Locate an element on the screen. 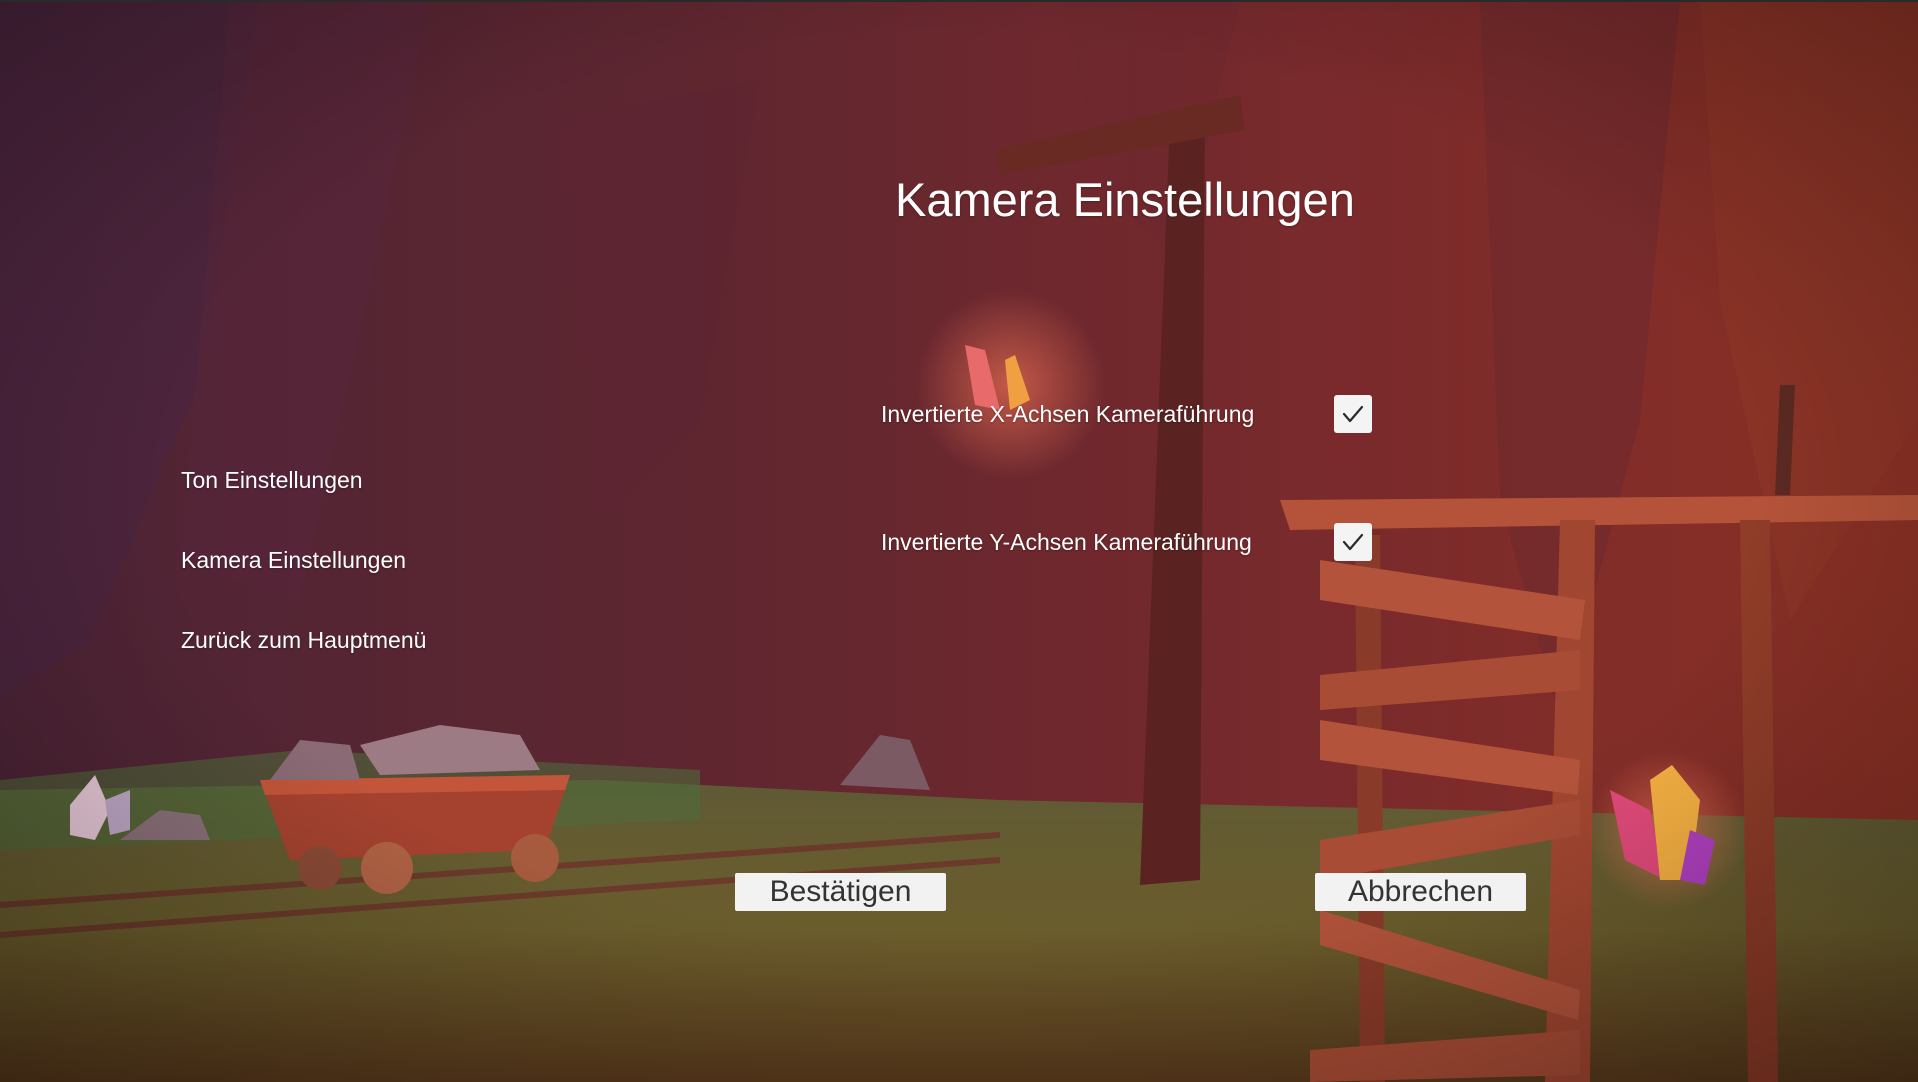 This screenshot has width=1918, height=1082. menu-item-ton-einstellungen: Ton Einstellungen is located at coordinates (272, 480).